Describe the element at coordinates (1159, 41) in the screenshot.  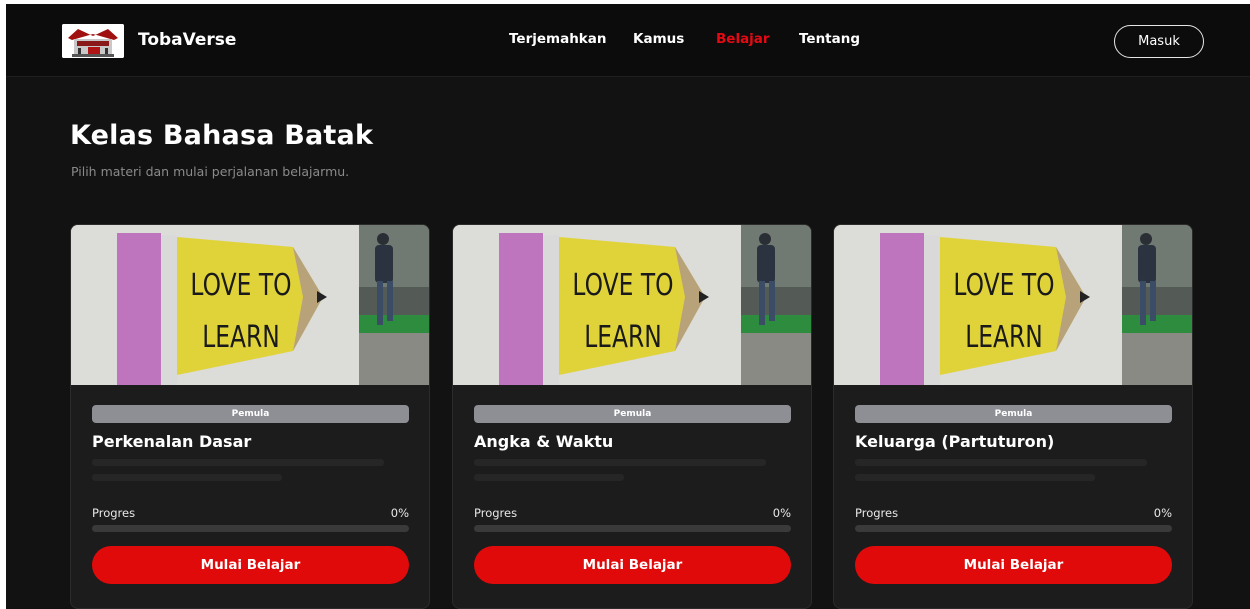
I see `login-button: Masuk` at that location.